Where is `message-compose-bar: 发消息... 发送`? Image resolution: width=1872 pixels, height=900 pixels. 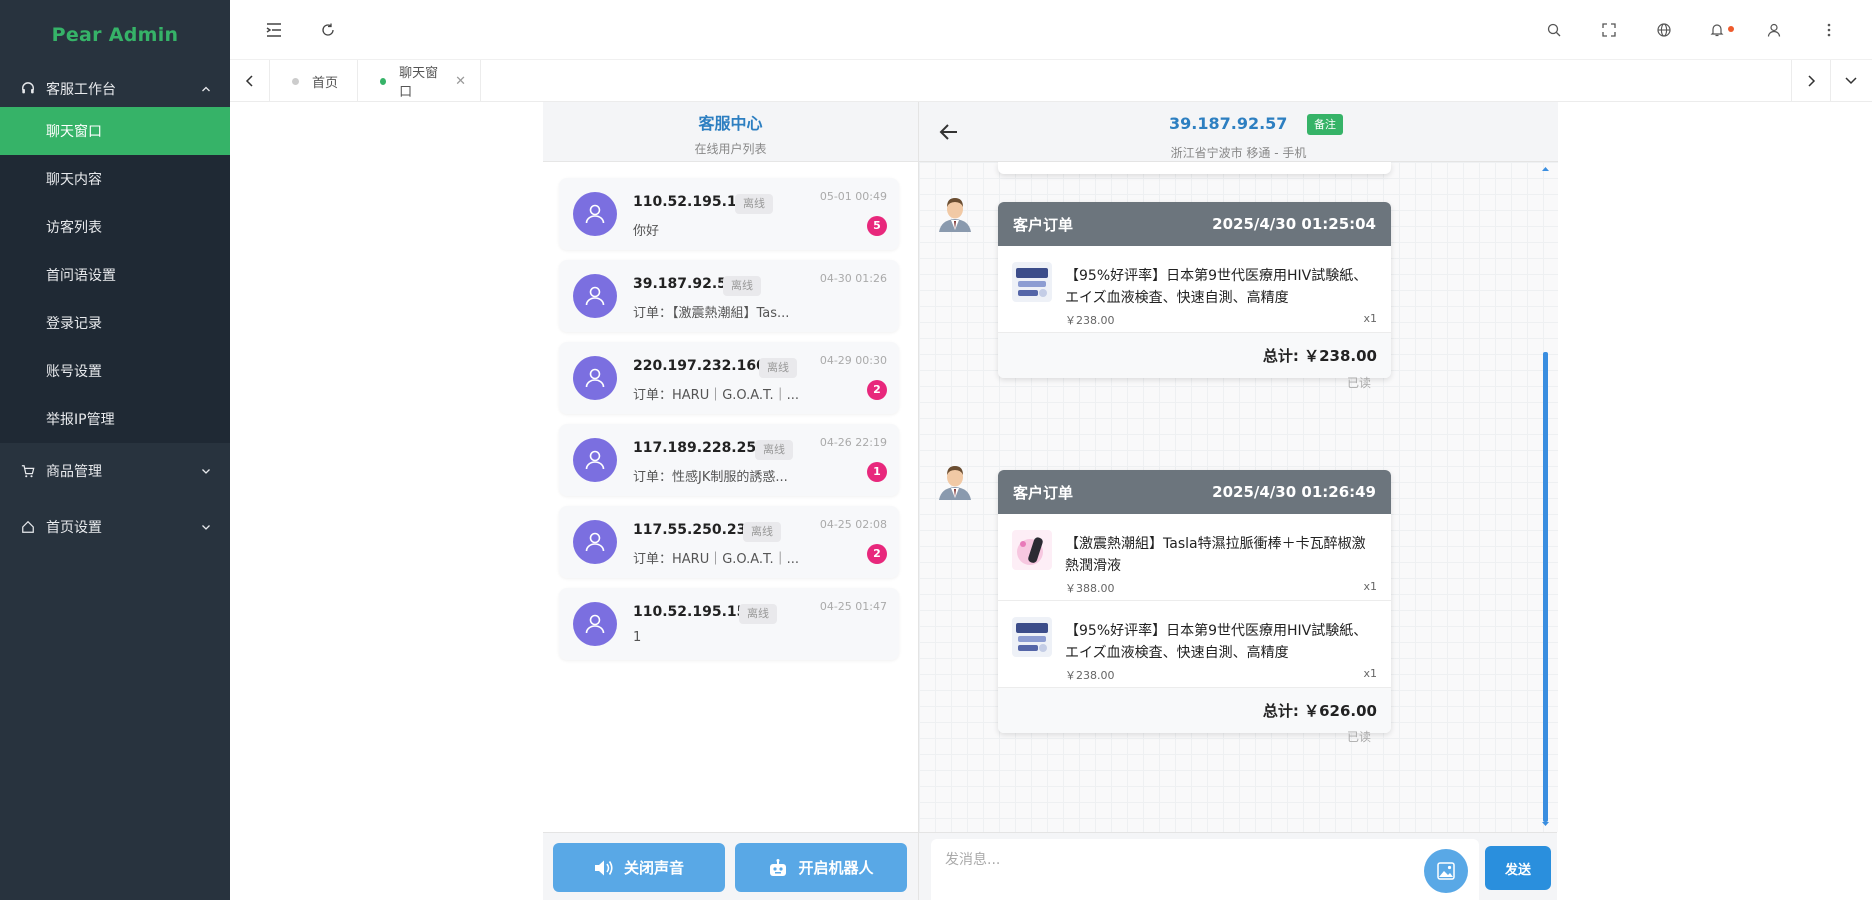
message-compose-bar: 发消息... 发送 is located at coordinates (1237, 866).